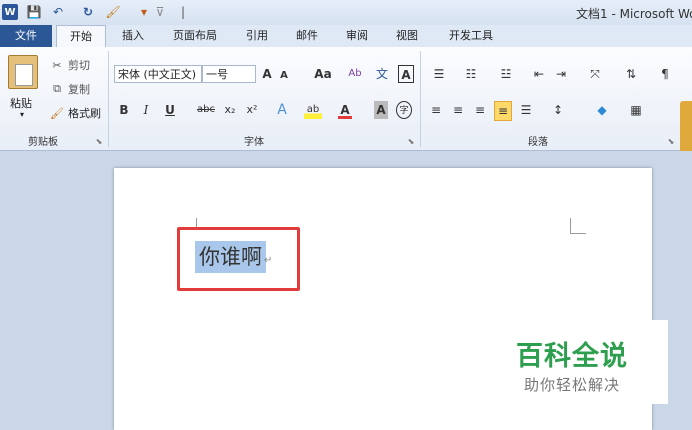 The width and height of the screenshot is (692, 430). What do you see at coordinates (158, 74) in the screenshot?
I see `font-name-select: 宋体 (中文正文)` at bounding box center [158, 74].